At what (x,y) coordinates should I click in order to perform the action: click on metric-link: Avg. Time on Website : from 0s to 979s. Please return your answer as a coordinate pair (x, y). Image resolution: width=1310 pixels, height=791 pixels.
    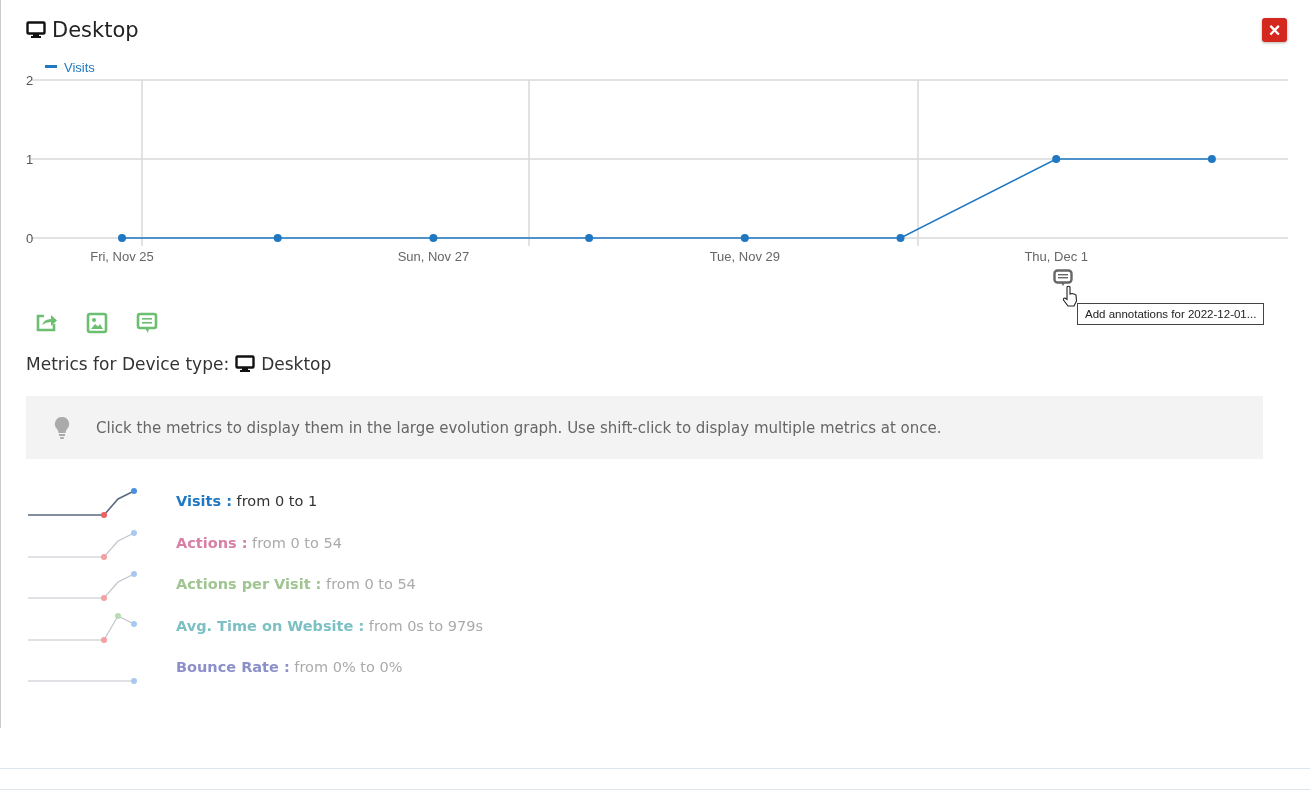
    Looking at the image, I should click on (329, 625).